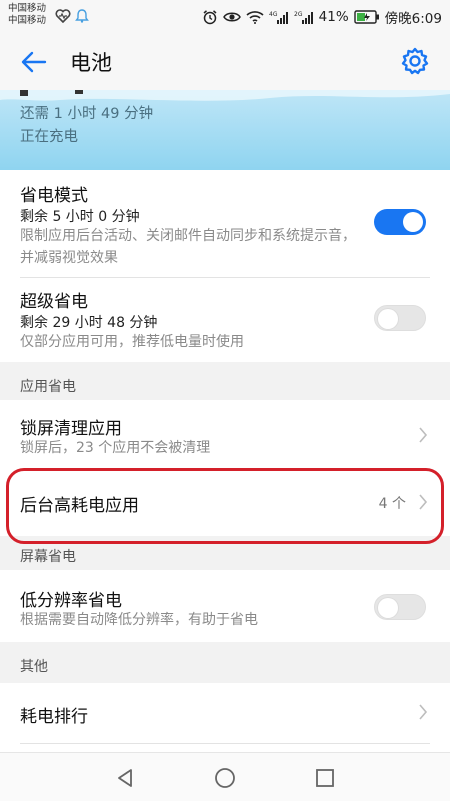 This screenshot has height=801, width=450. I want to click on back-arrow-icon, so click(34, 62).